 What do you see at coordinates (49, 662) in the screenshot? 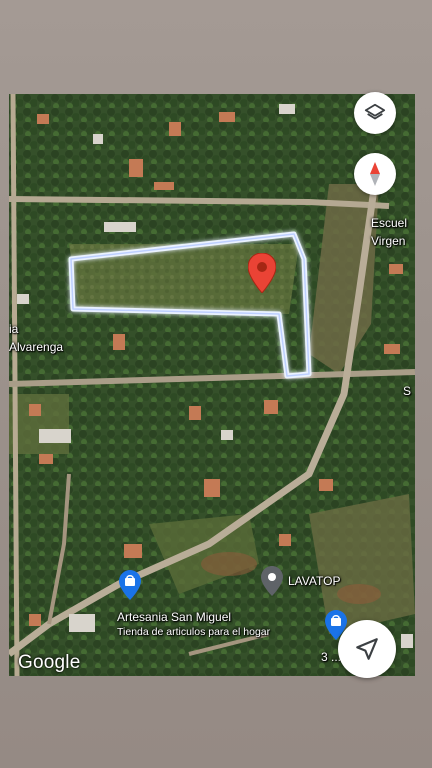
I see `google-logo: Google` at bounding box center [49, 662].